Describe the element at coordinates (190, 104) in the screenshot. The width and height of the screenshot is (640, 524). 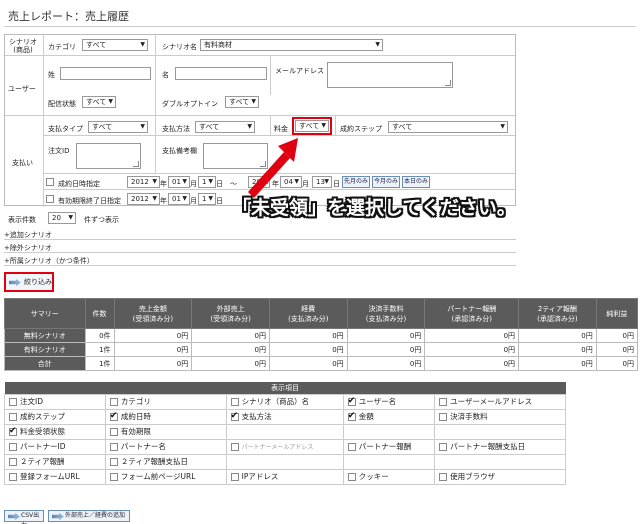
I see `double-optin-label: ダブルオプトイン` at that location.